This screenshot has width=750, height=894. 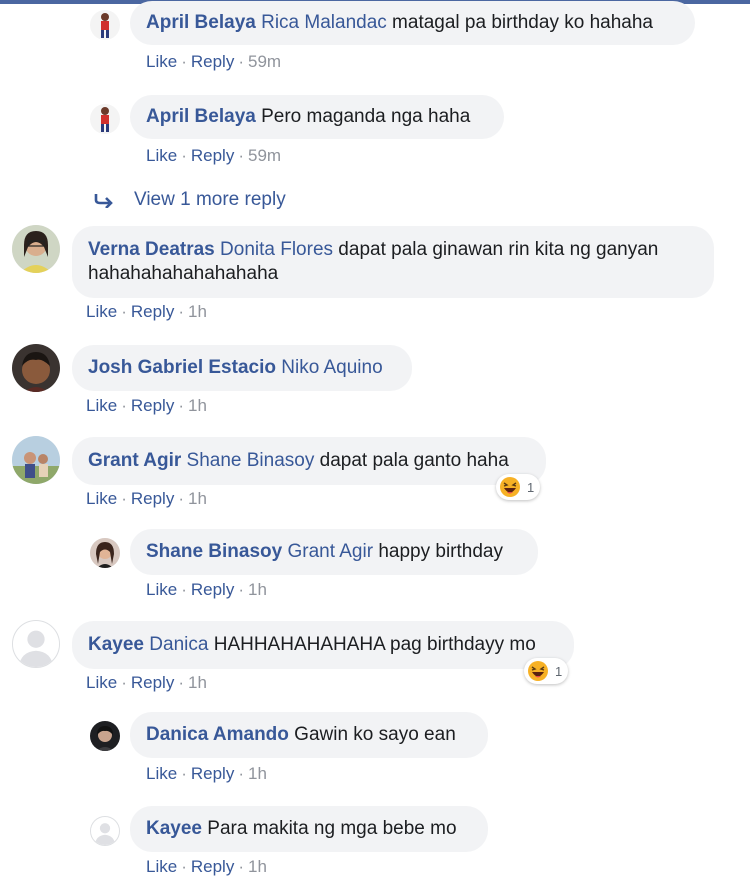 I want to click on comment-text: happy birthday, so click(x=438, y=551).